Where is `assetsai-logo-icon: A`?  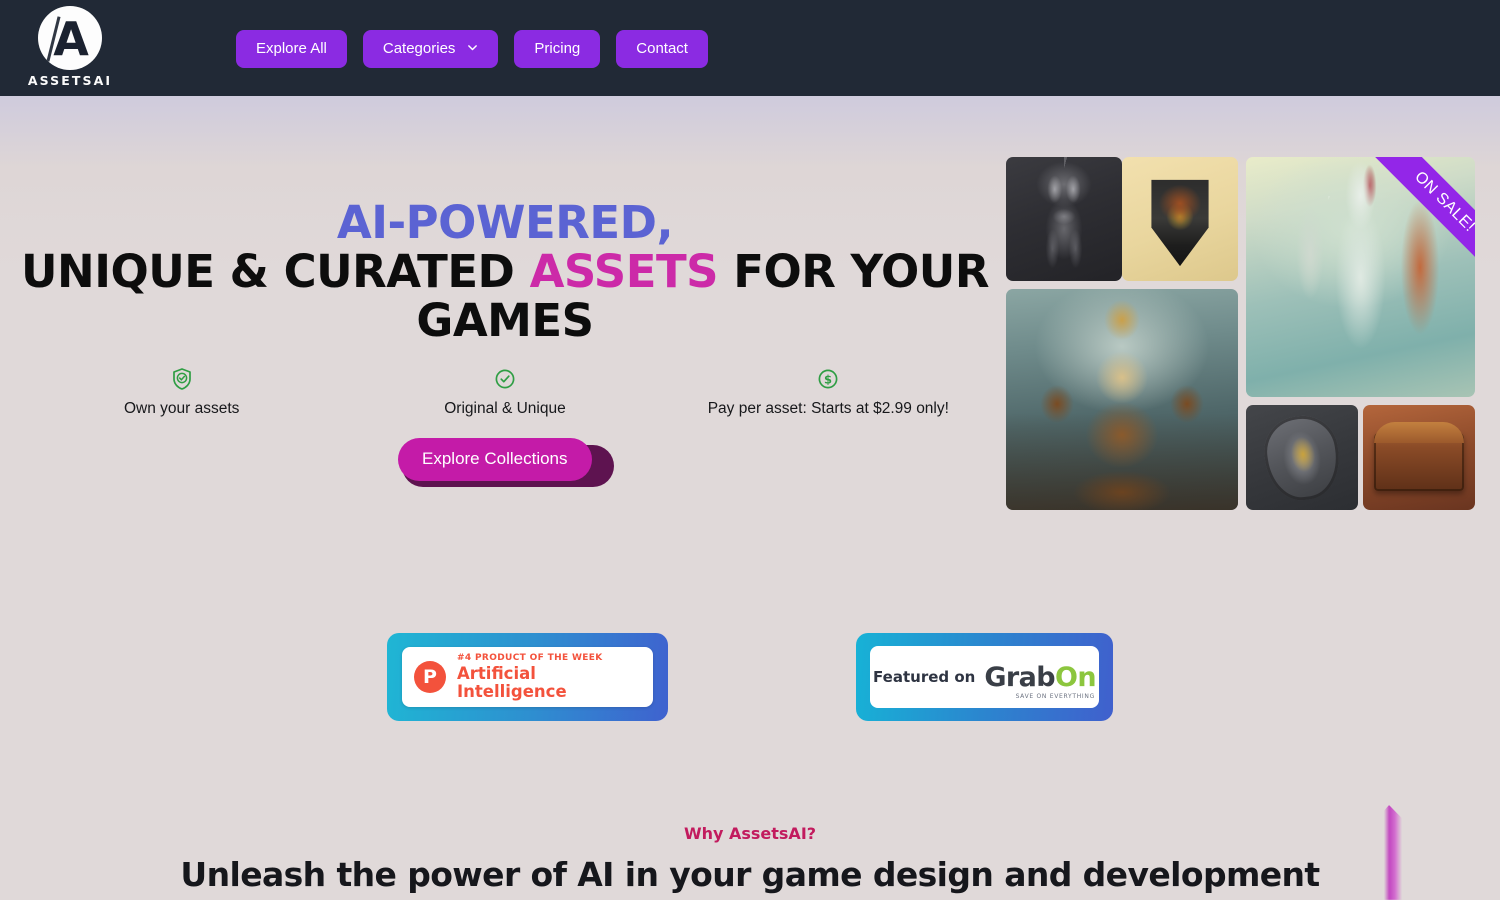
assetsai-logo-icon: A is located at coordinates (70, 38).